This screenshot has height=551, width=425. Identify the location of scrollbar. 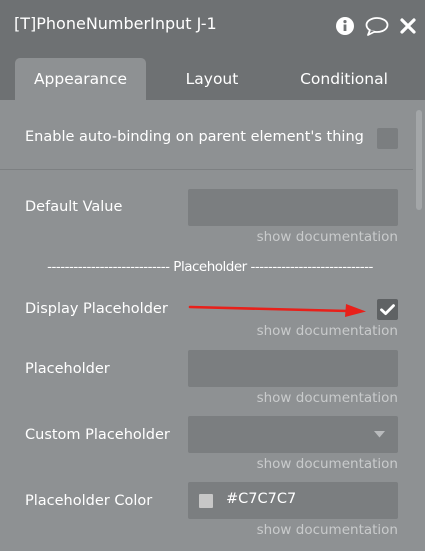
(419, 160).